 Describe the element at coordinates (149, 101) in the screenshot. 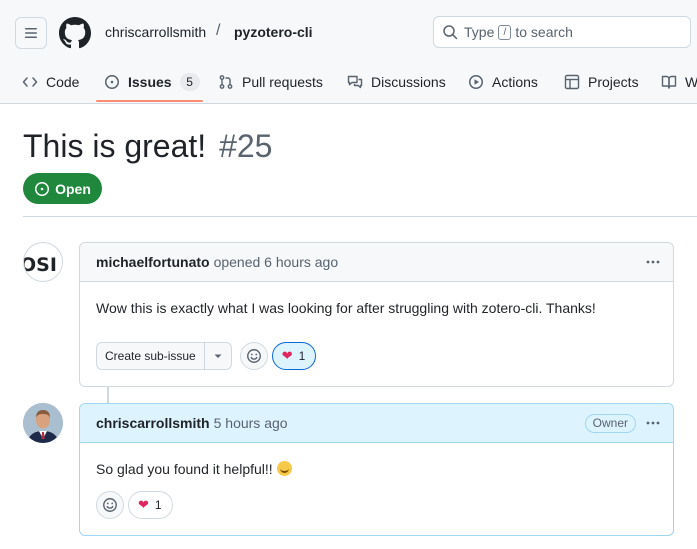

I see `active-tab-indicator` at that location.